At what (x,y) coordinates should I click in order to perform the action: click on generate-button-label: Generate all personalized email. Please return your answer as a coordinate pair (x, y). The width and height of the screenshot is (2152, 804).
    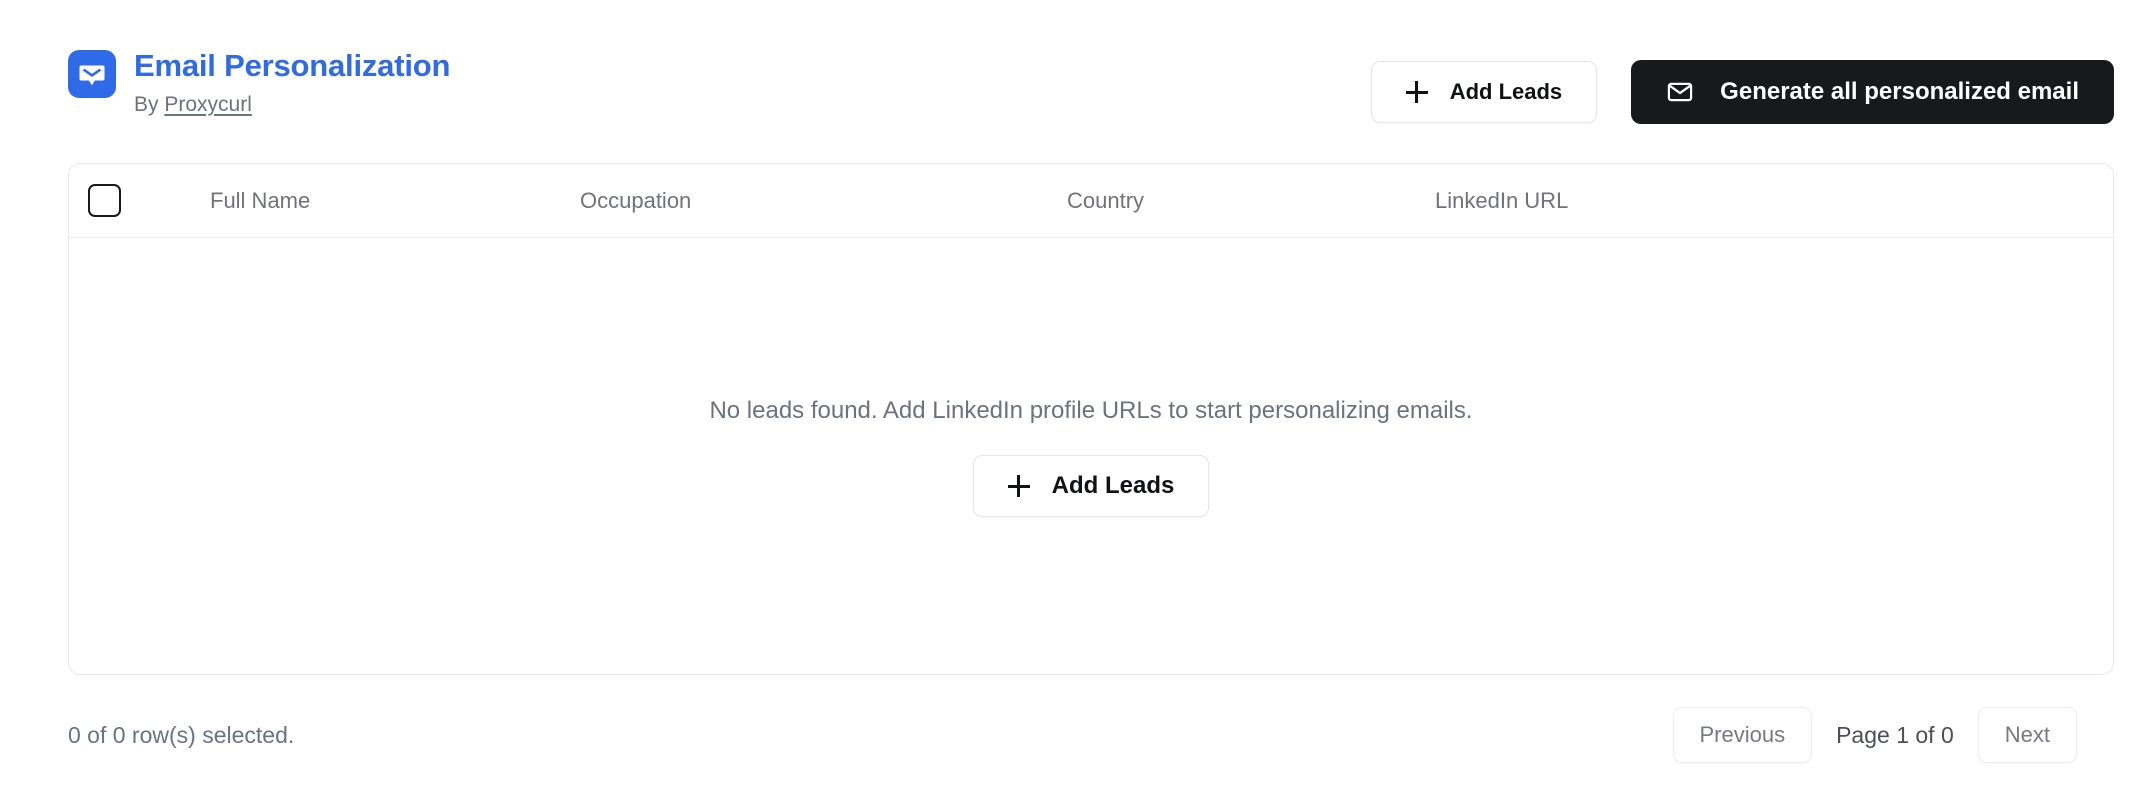
    Looking at the image, I should click on (1899, 91).